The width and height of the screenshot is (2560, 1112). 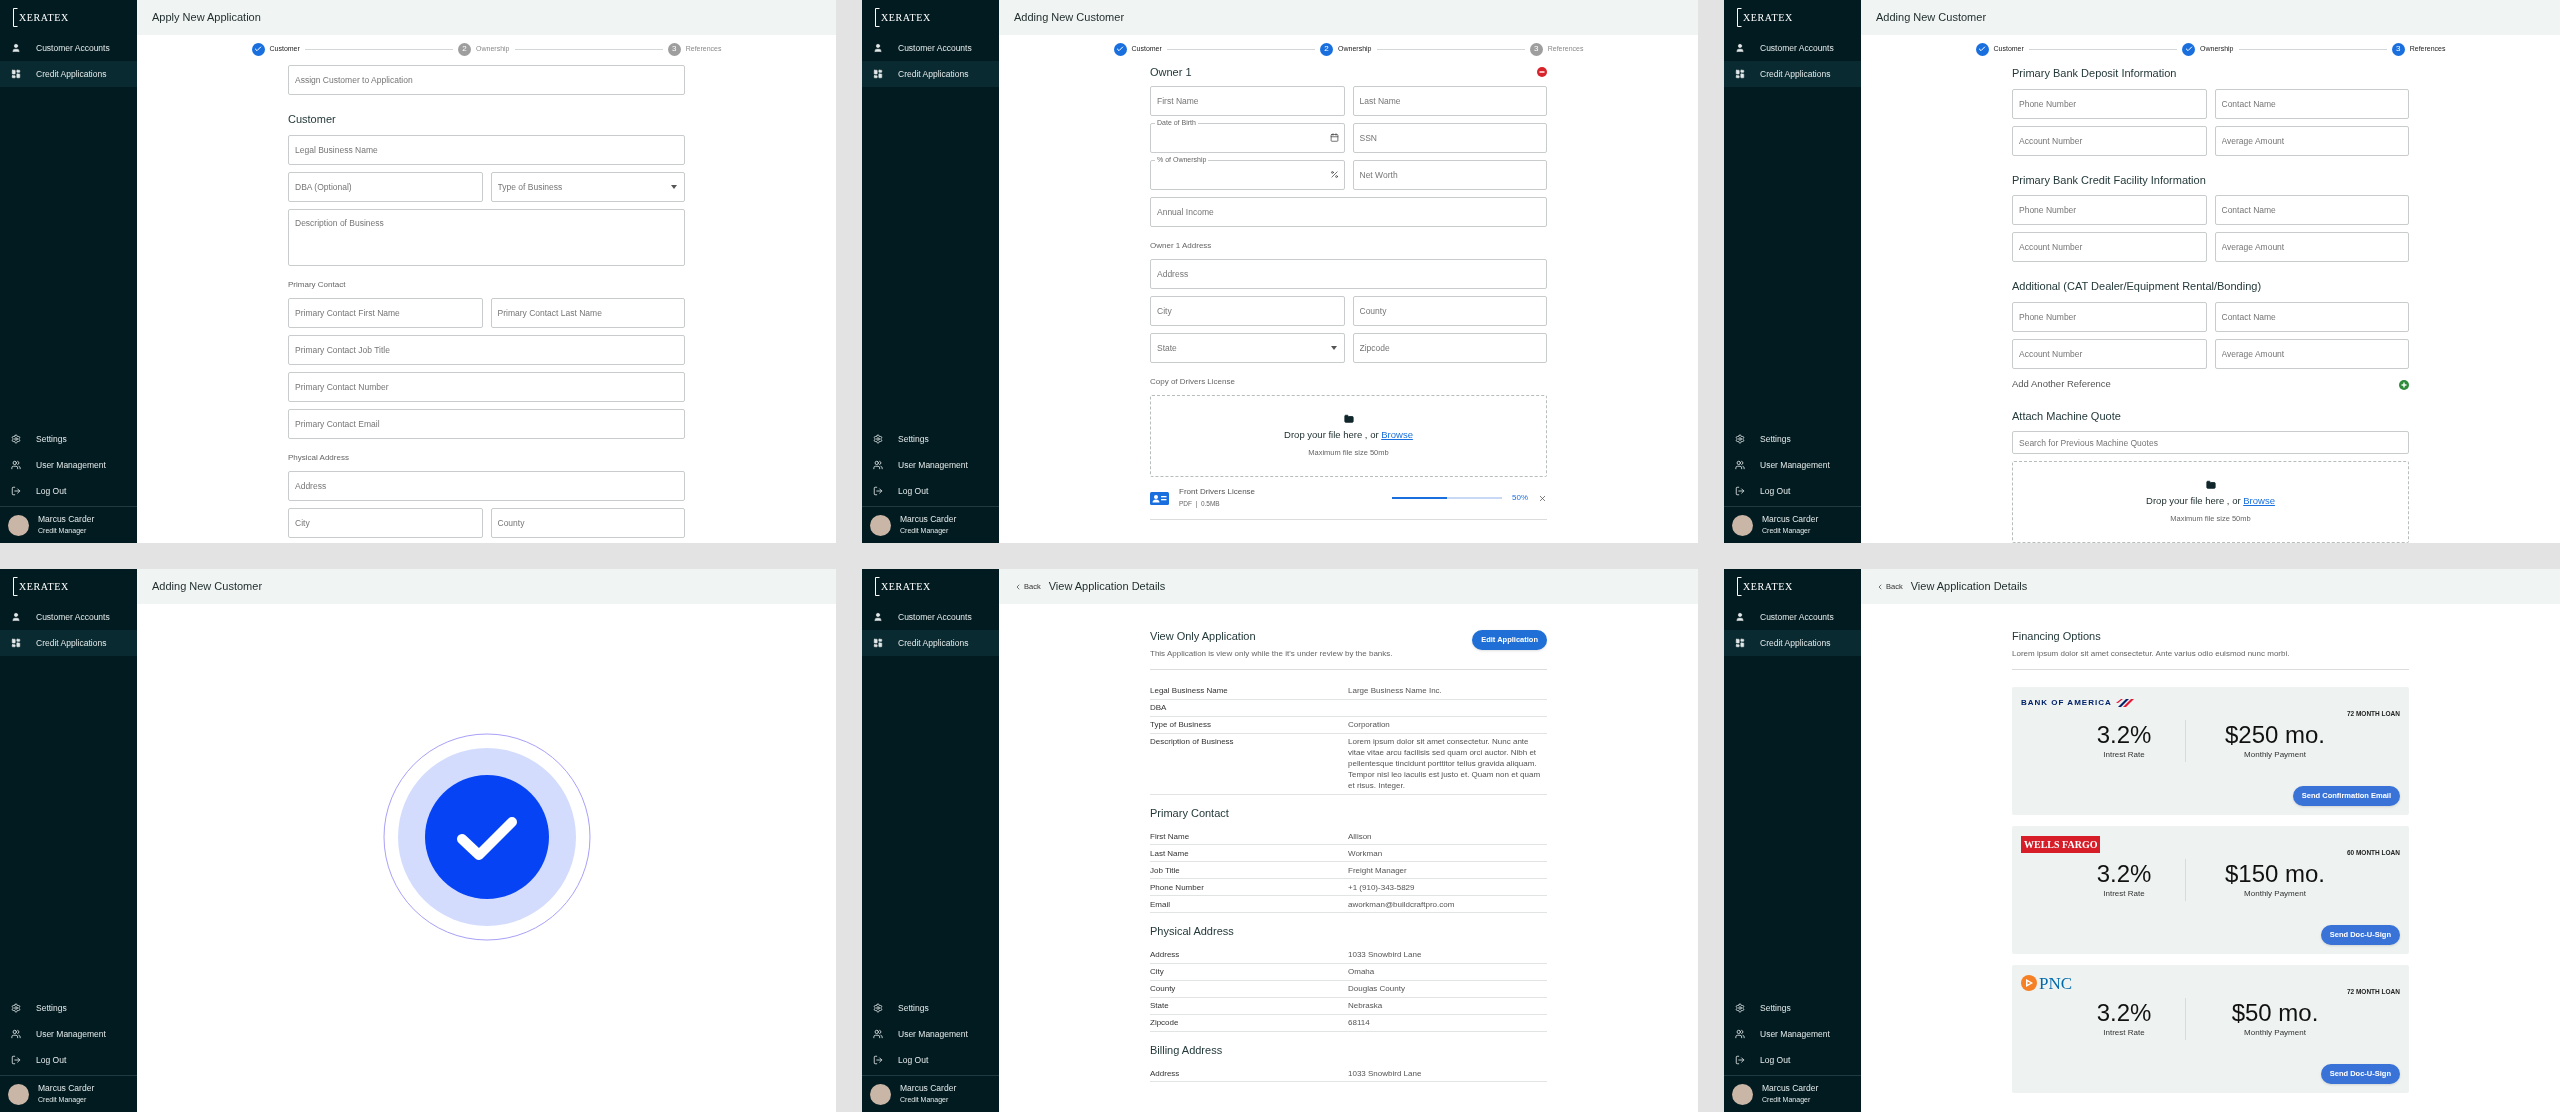 What do you see at coordinates (16, 1060) in the screenshot?
I see `logout-icon` at bounding box center [16, 1060].